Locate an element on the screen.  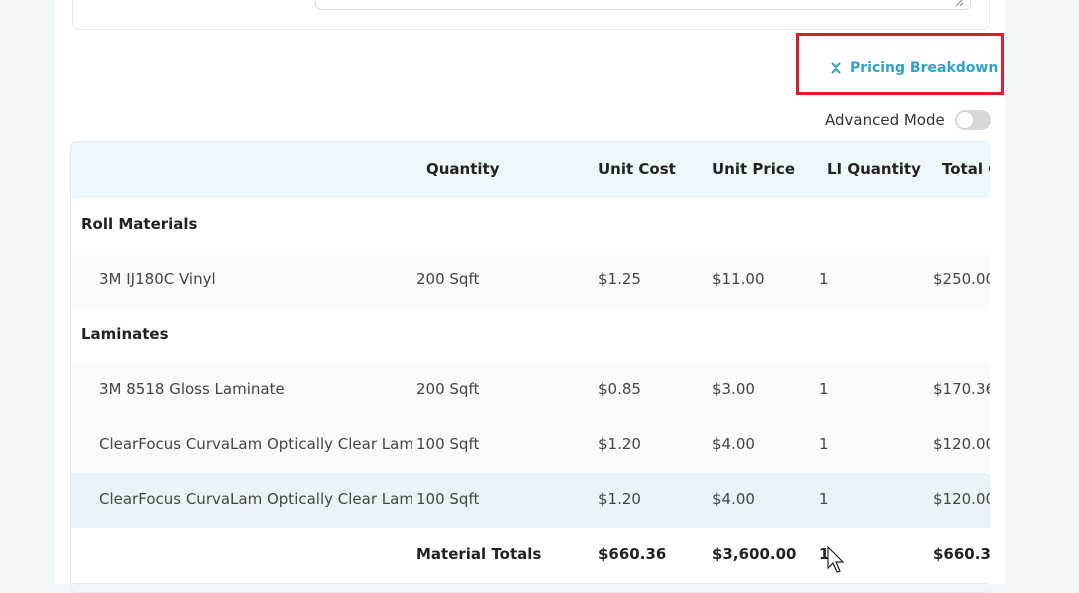
resize-handle-icon is located at coordinates (959, 3).